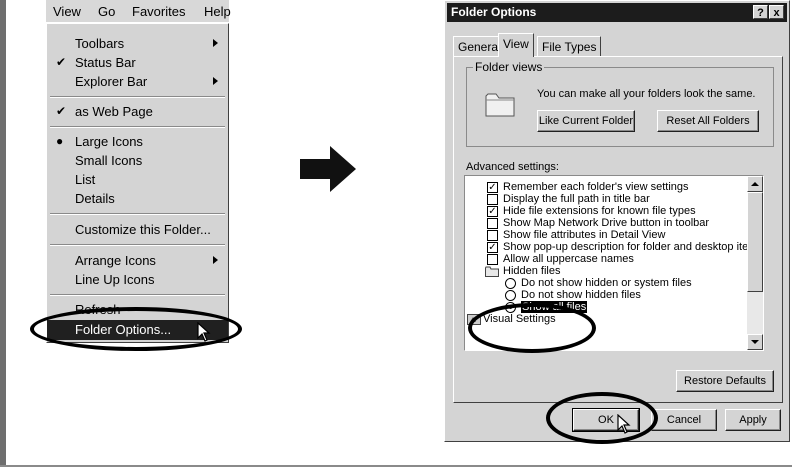 This screenshot has height=470, width=792. I want to click on menu-view: View, so click(67, 11).